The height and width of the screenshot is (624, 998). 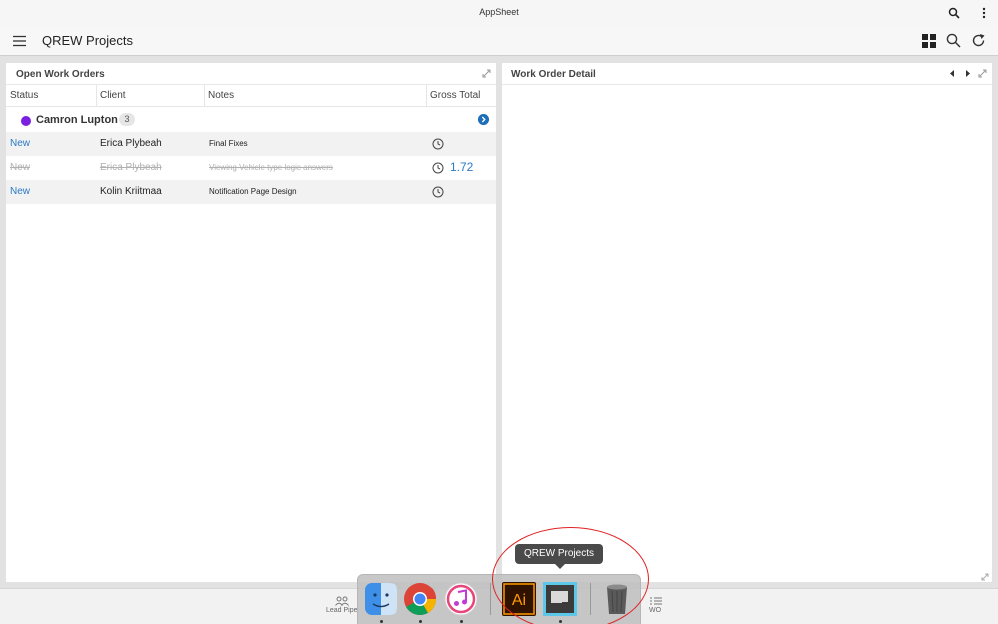 What do you see at coordinates (341, 601) in the screenshot?
I see `people-icon` at bounding box center [341, 601].